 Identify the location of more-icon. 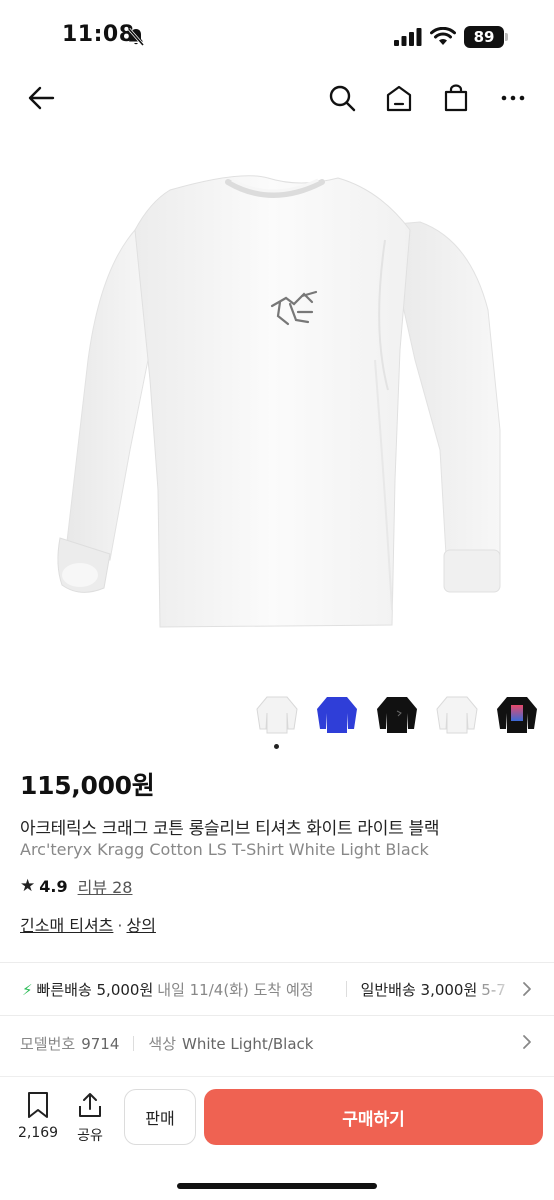
(513, 98).